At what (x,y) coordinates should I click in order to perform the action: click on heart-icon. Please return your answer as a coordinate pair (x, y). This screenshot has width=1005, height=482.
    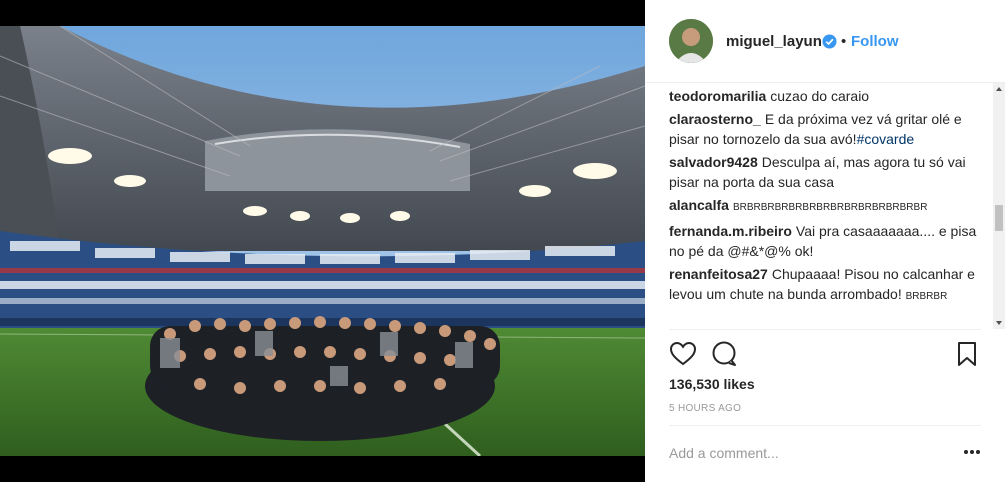
    Looking at the image, I should click on (683, 354).